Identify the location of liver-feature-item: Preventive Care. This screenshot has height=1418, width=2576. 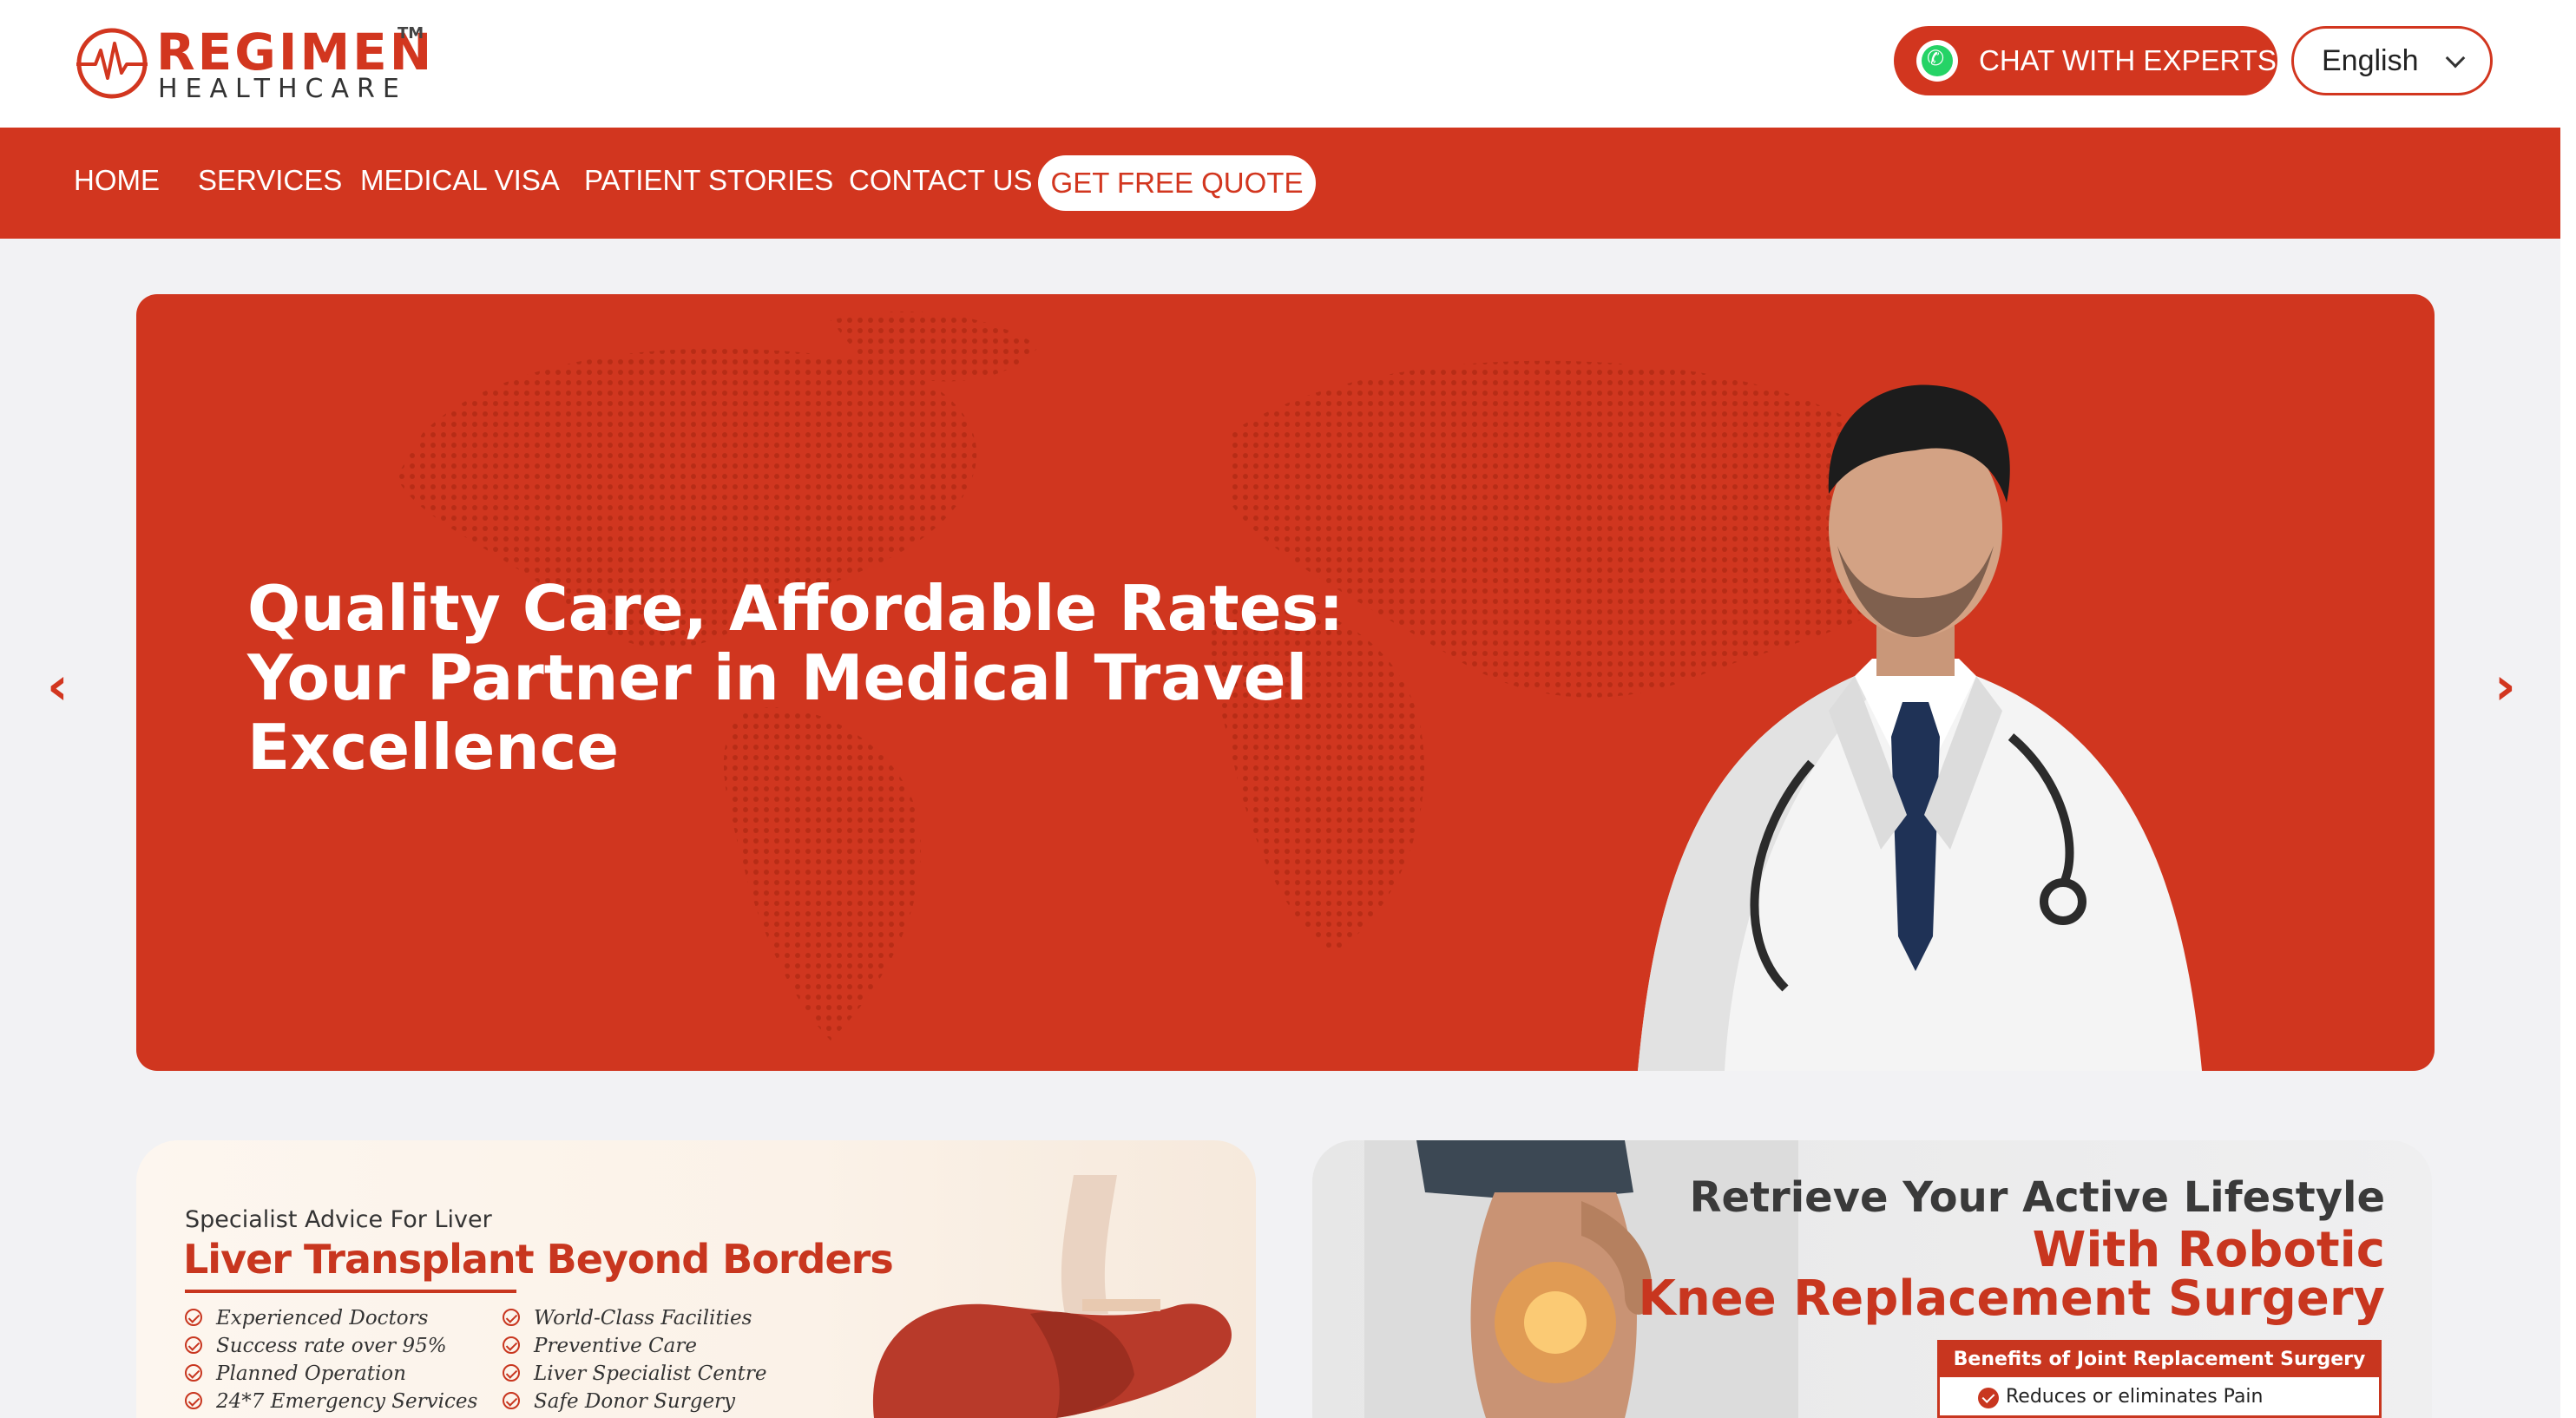
(600, 1346).